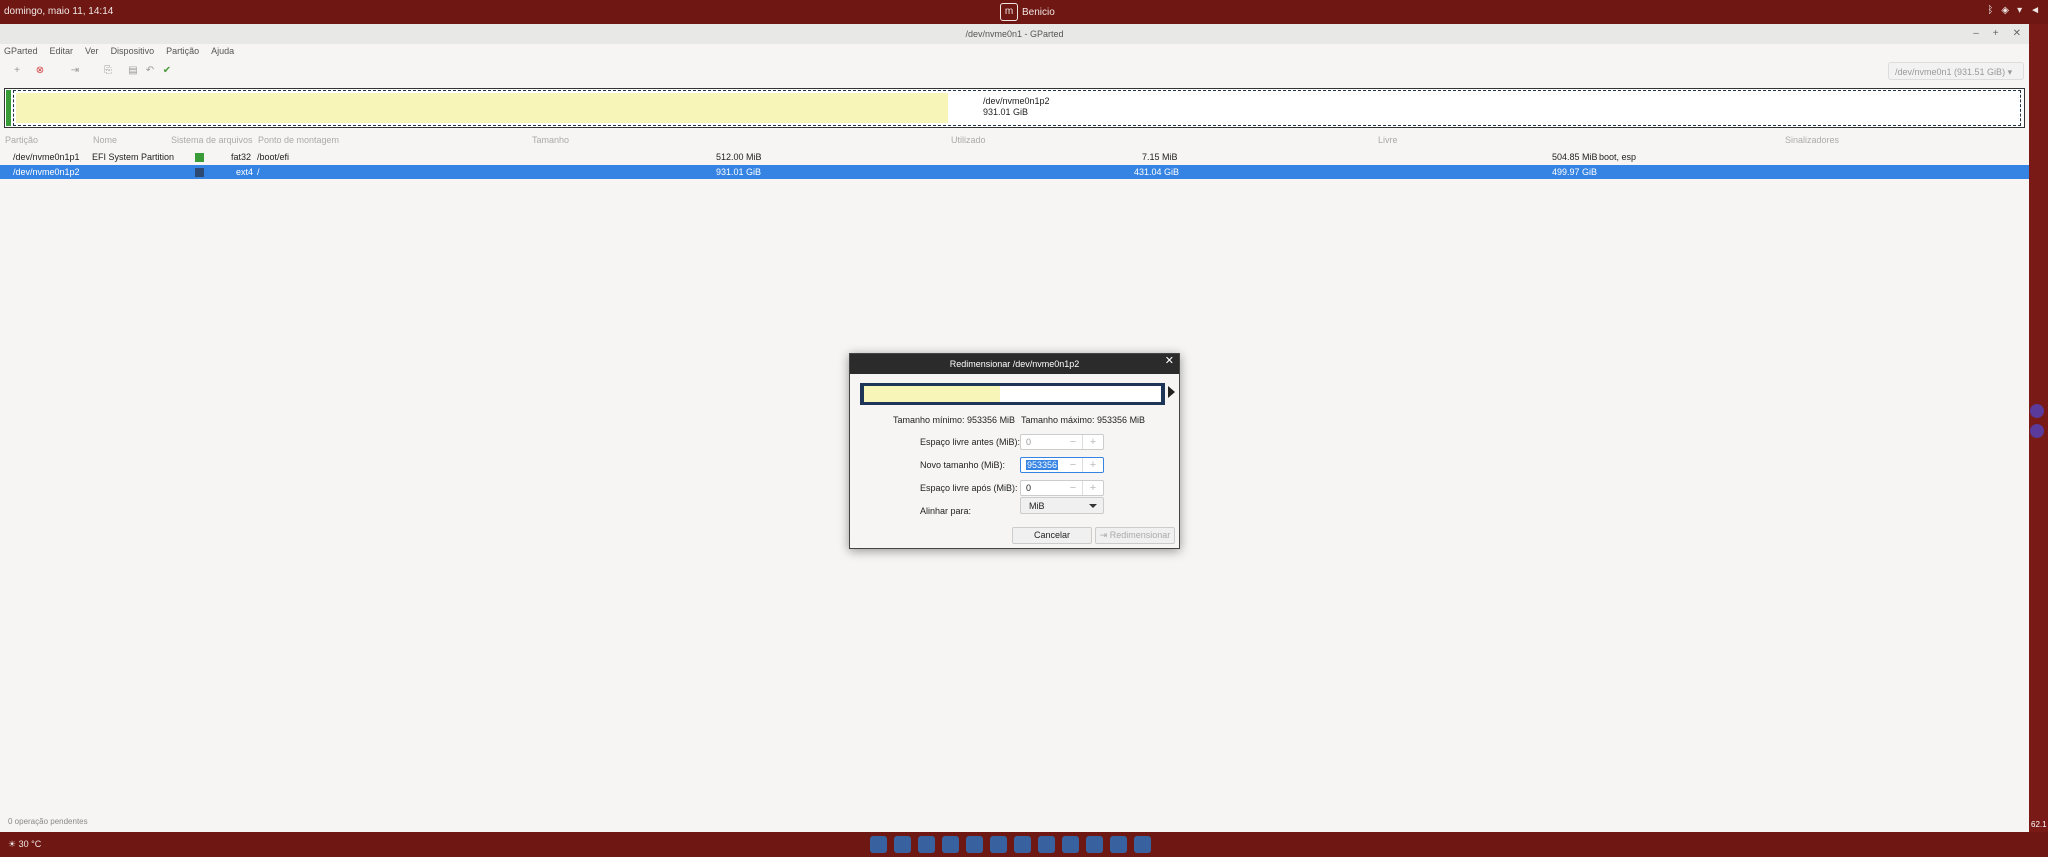 This screenshot has height=857, width=2048. What do you see at coordinates (105, 140) in the screenshot?
I see `col-nome: Nome` at bounding box center [105, 140].